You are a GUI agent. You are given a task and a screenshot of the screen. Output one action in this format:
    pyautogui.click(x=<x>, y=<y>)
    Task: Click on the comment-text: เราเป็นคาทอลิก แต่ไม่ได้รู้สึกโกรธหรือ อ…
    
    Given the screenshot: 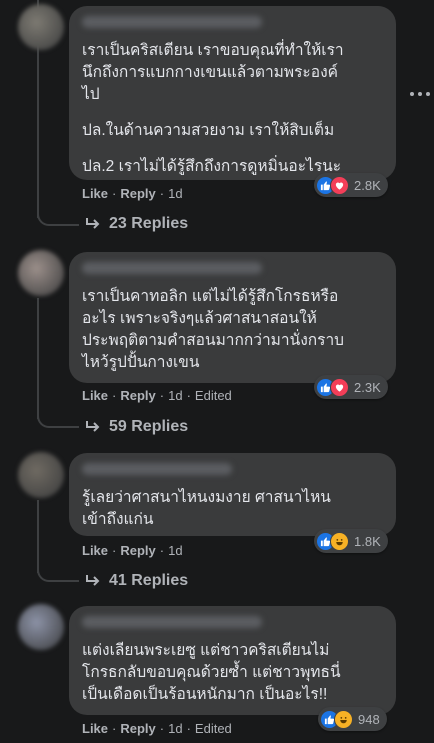 What is the action you would take?
    pyautogui.click(x=213, y=329)
    